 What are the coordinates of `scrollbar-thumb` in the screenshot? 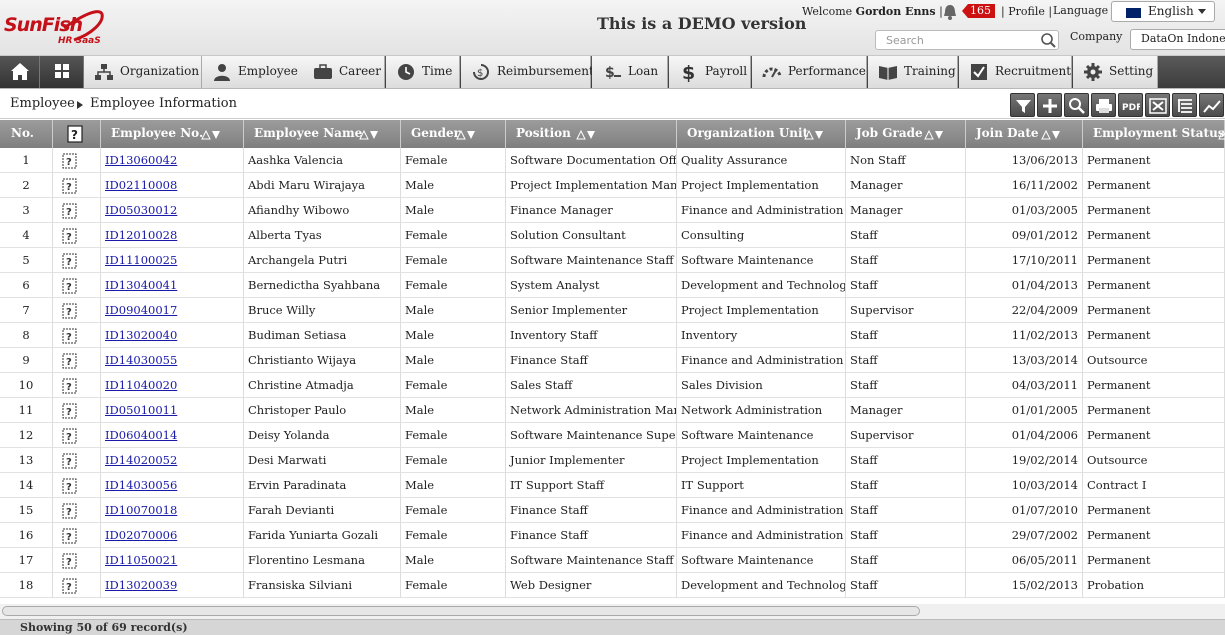 It's located at (461, 611).